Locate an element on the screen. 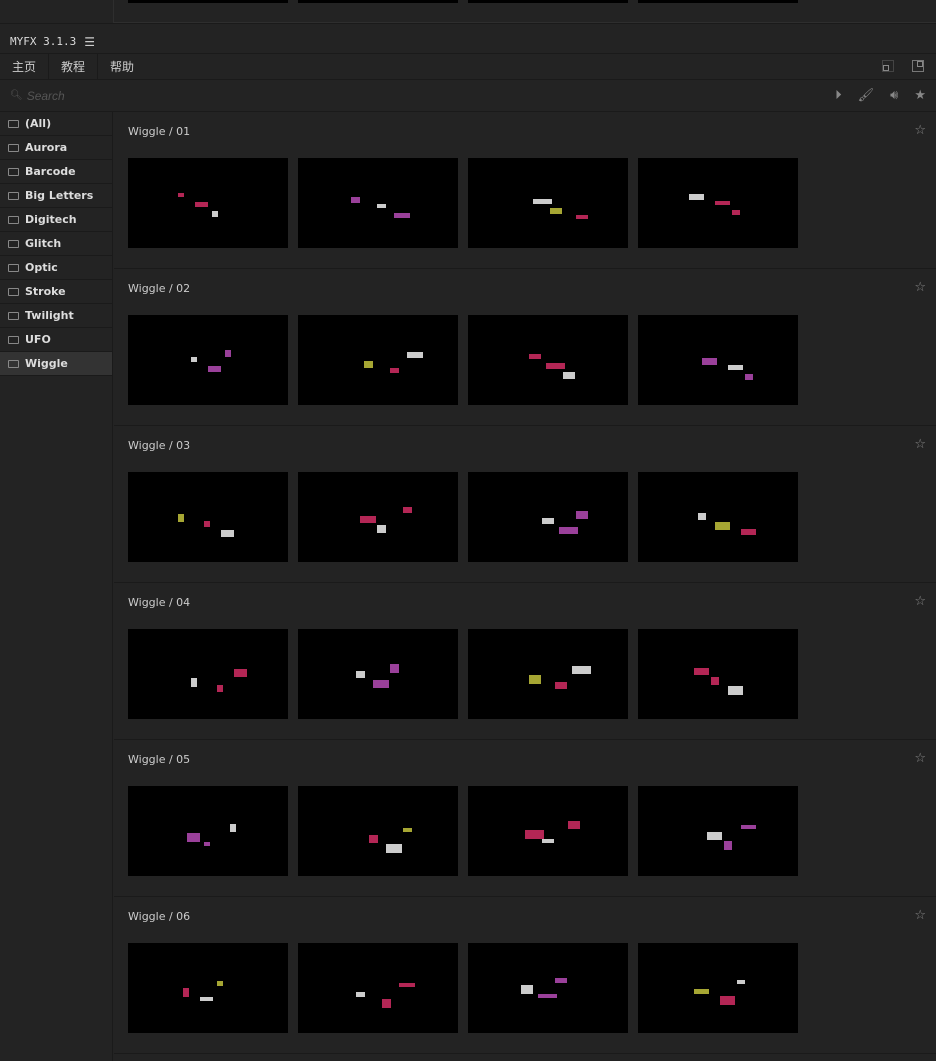 This screenshot has width=936, height=1061. sidebar-item-barcode: Barcode is located at coordinates (56, 172).